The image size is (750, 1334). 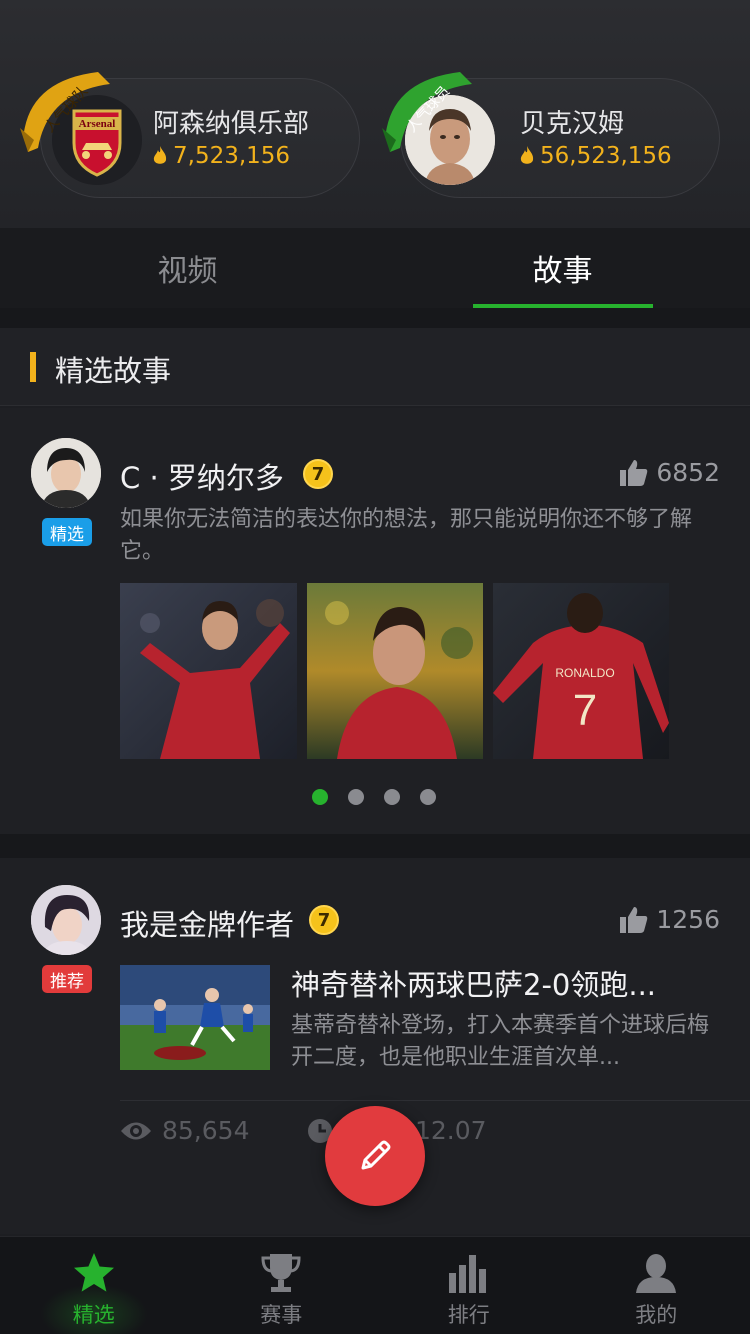 I want to click on like-count: 6852, so click(x=670, y=472).